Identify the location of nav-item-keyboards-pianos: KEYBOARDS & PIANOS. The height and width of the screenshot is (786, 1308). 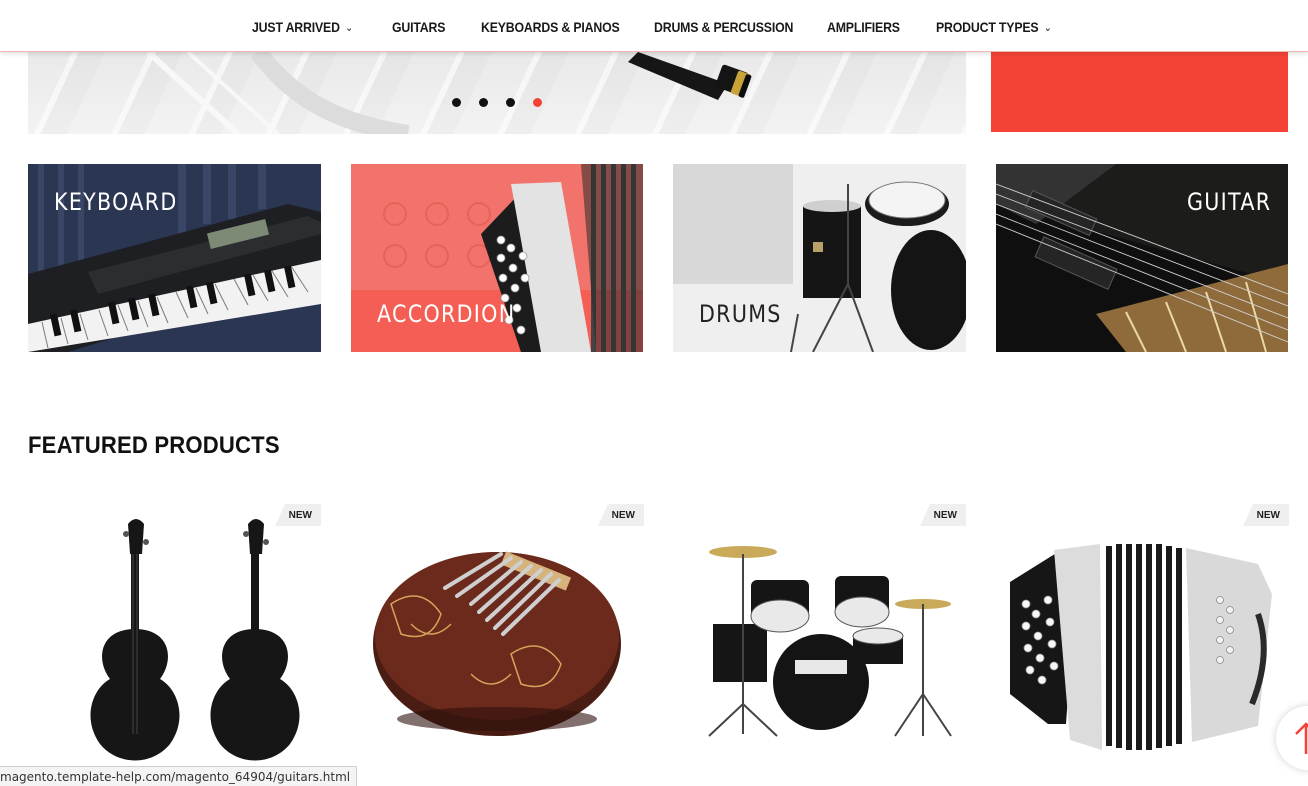
(550, 27).